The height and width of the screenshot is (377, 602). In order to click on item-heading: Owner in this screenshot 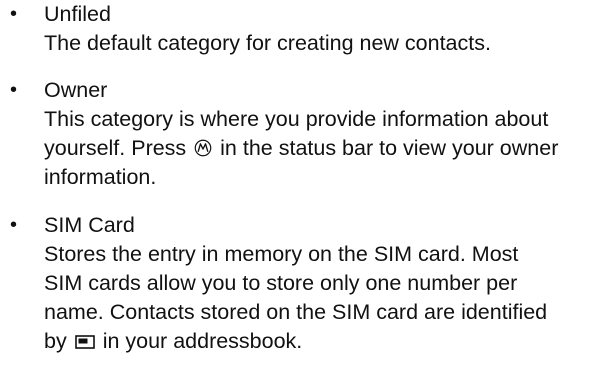, I will do `click(76, 90)`.